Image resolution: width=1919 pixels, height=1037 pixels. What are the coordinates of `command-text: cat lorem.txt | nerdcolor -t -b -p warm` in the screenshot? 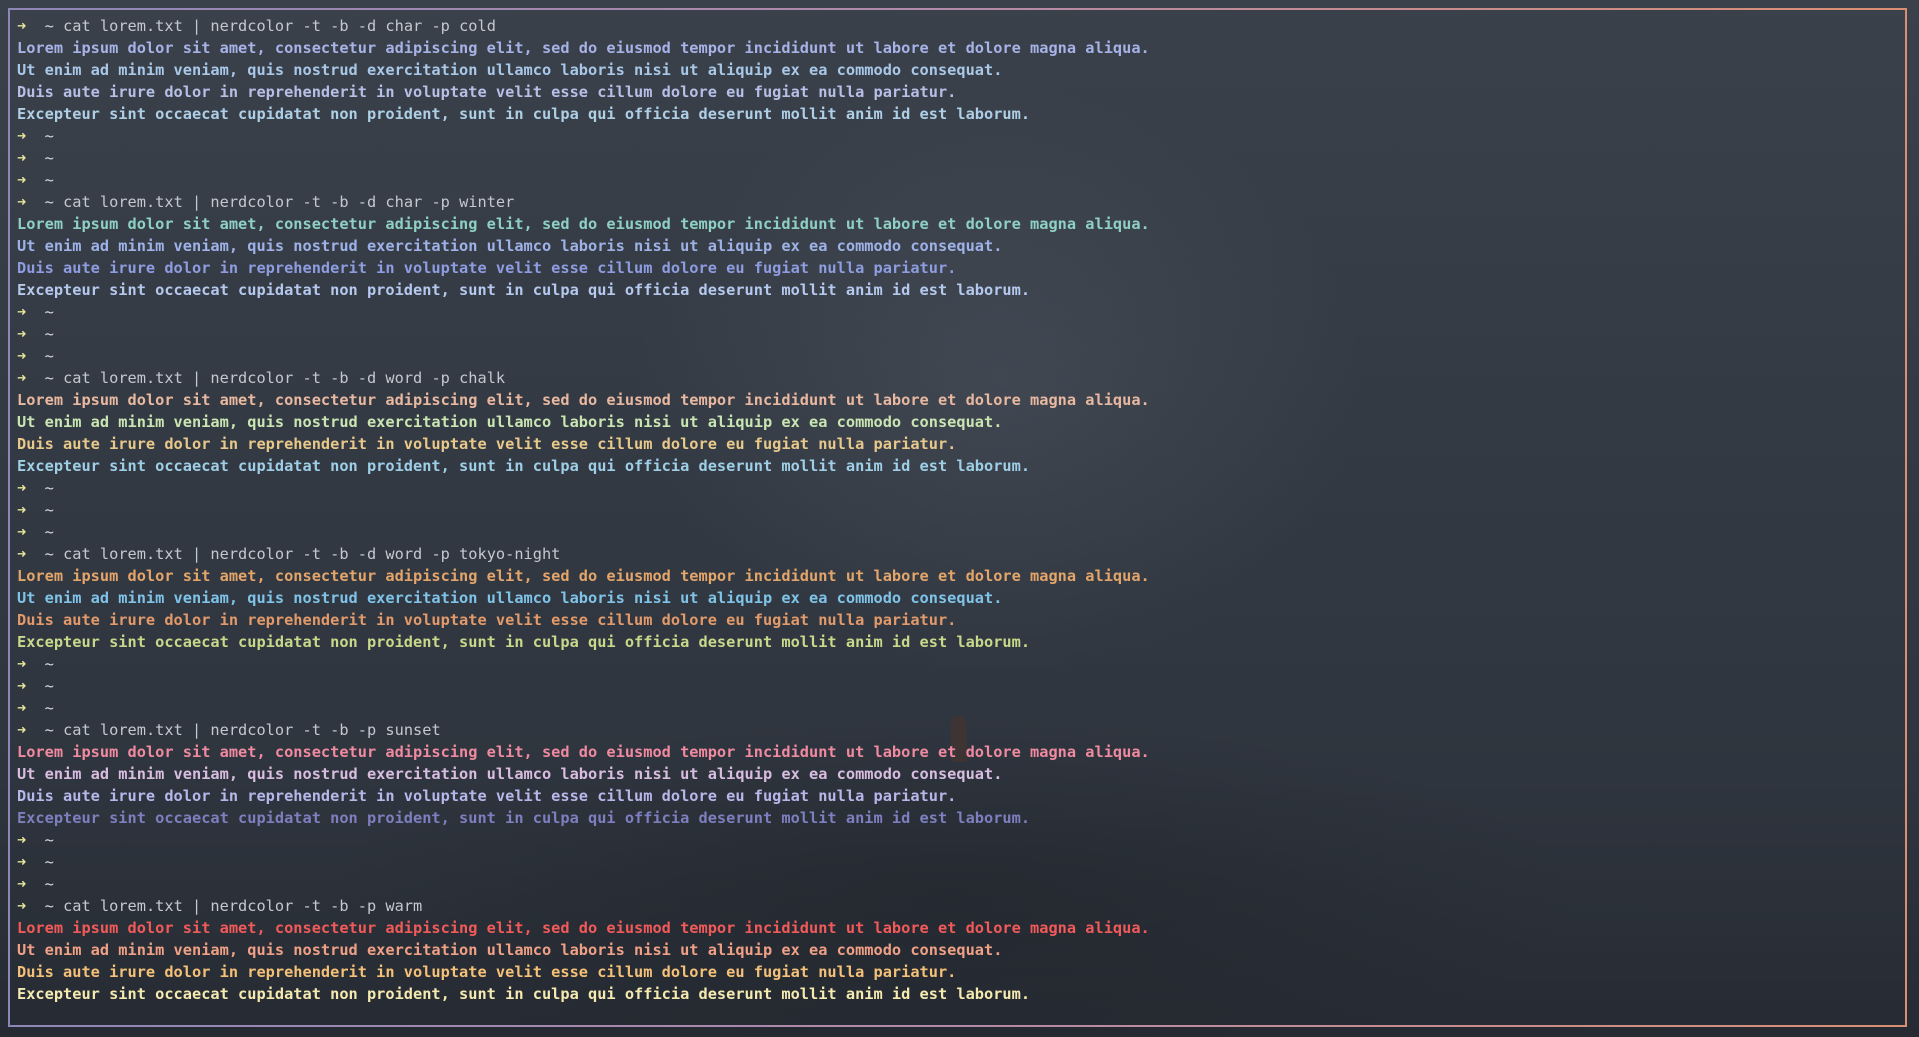 It's located at (243, 906).